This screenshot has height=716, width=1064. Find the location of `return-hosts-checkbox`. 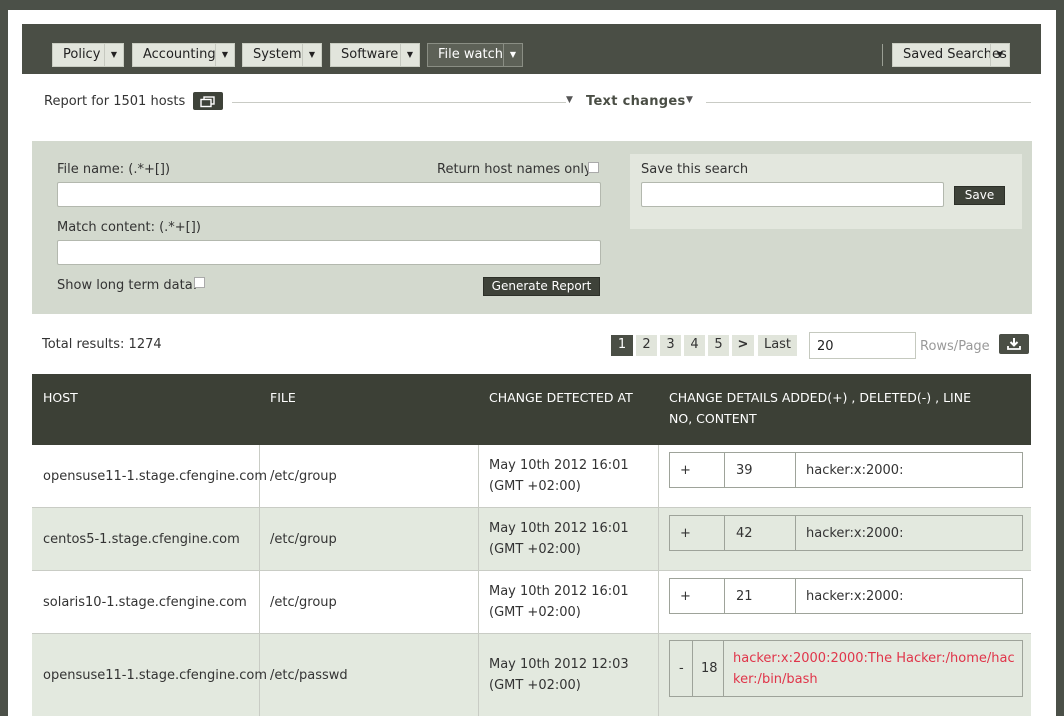

return-hosts-checkbox is located at coordinates (593, 167).